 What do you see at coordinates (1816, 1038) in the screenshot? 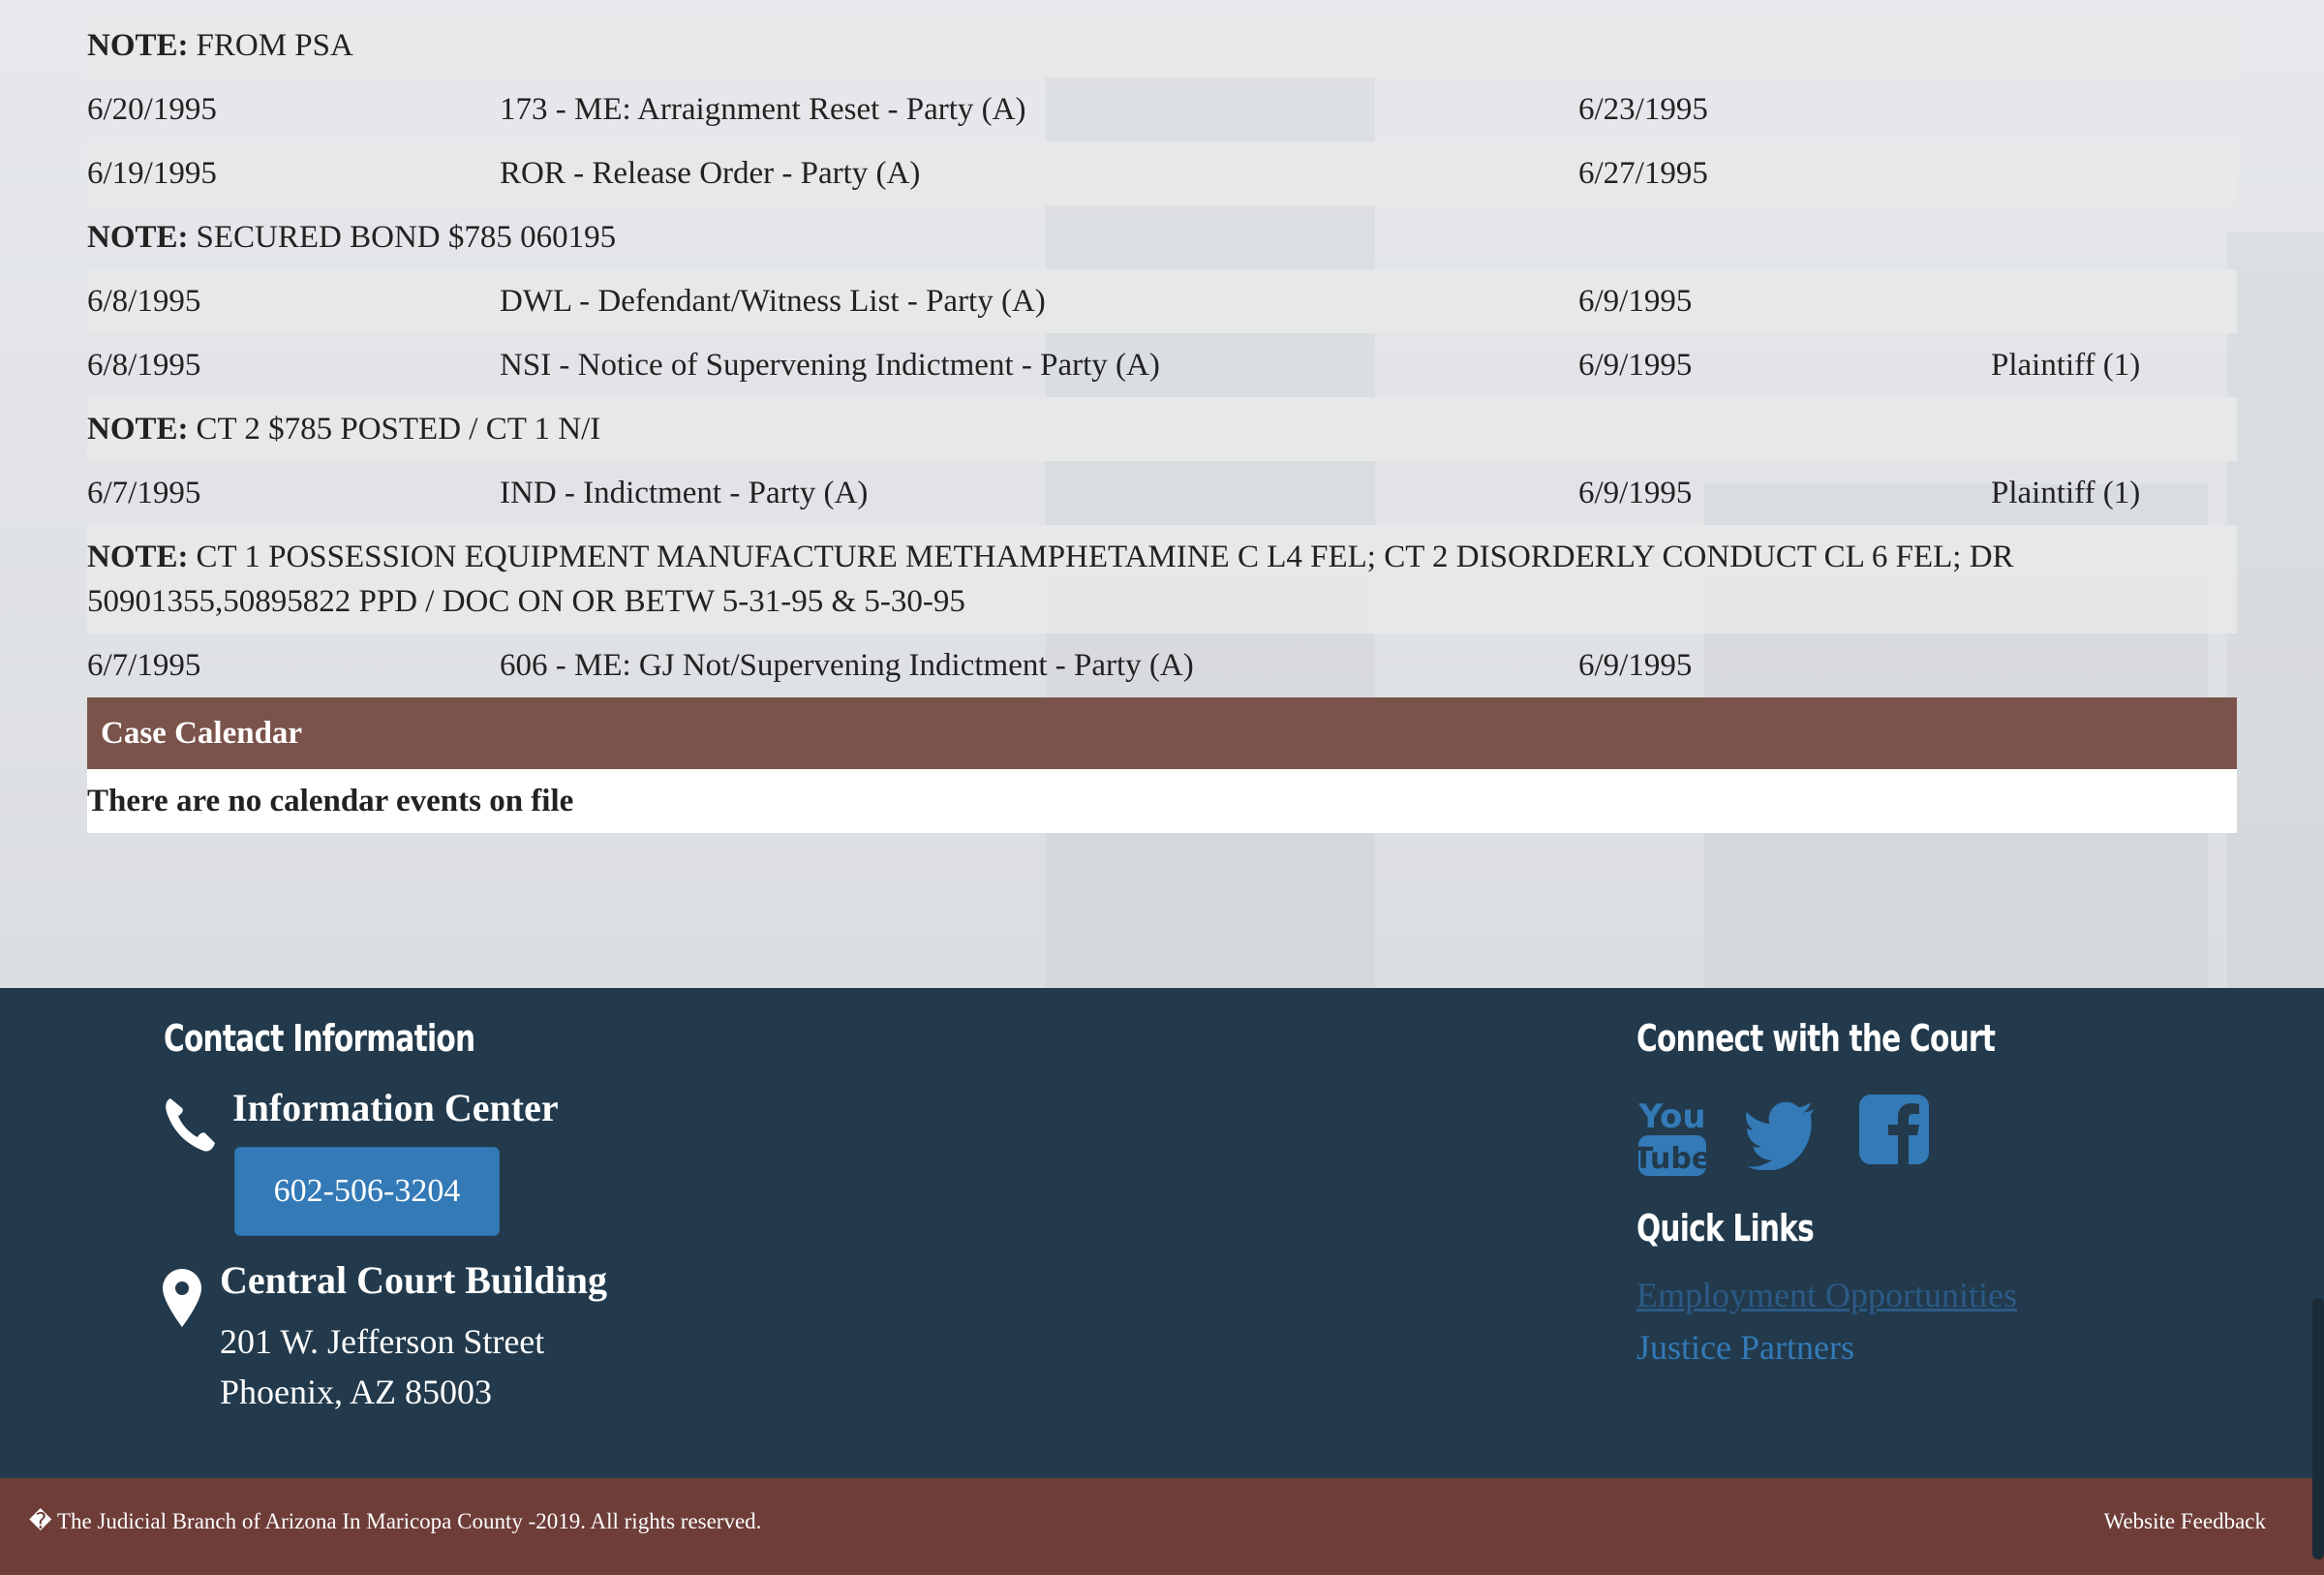
I see `connect-with-court-heading: Connect with the Court` at bounding box center [1816, 1038].